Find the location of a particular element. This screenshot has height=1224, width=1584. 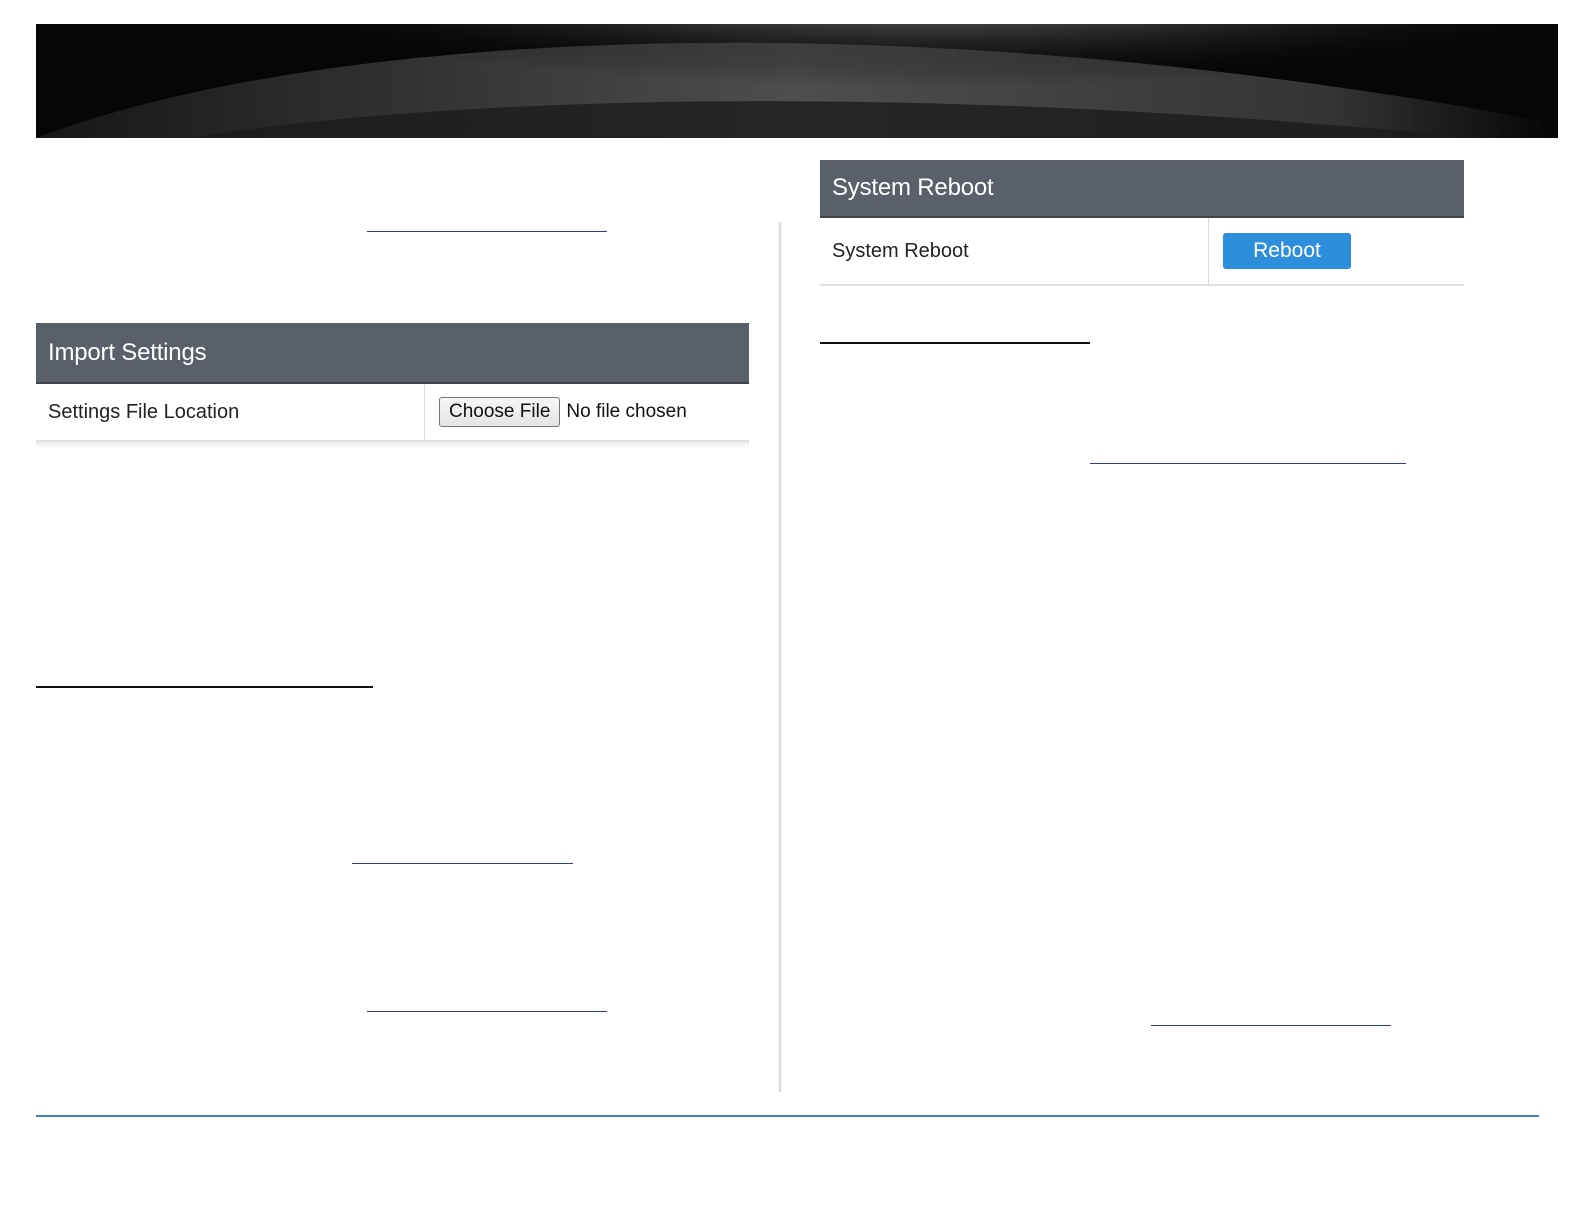

row-value: Reboot is located at coordinates (1336, 251).